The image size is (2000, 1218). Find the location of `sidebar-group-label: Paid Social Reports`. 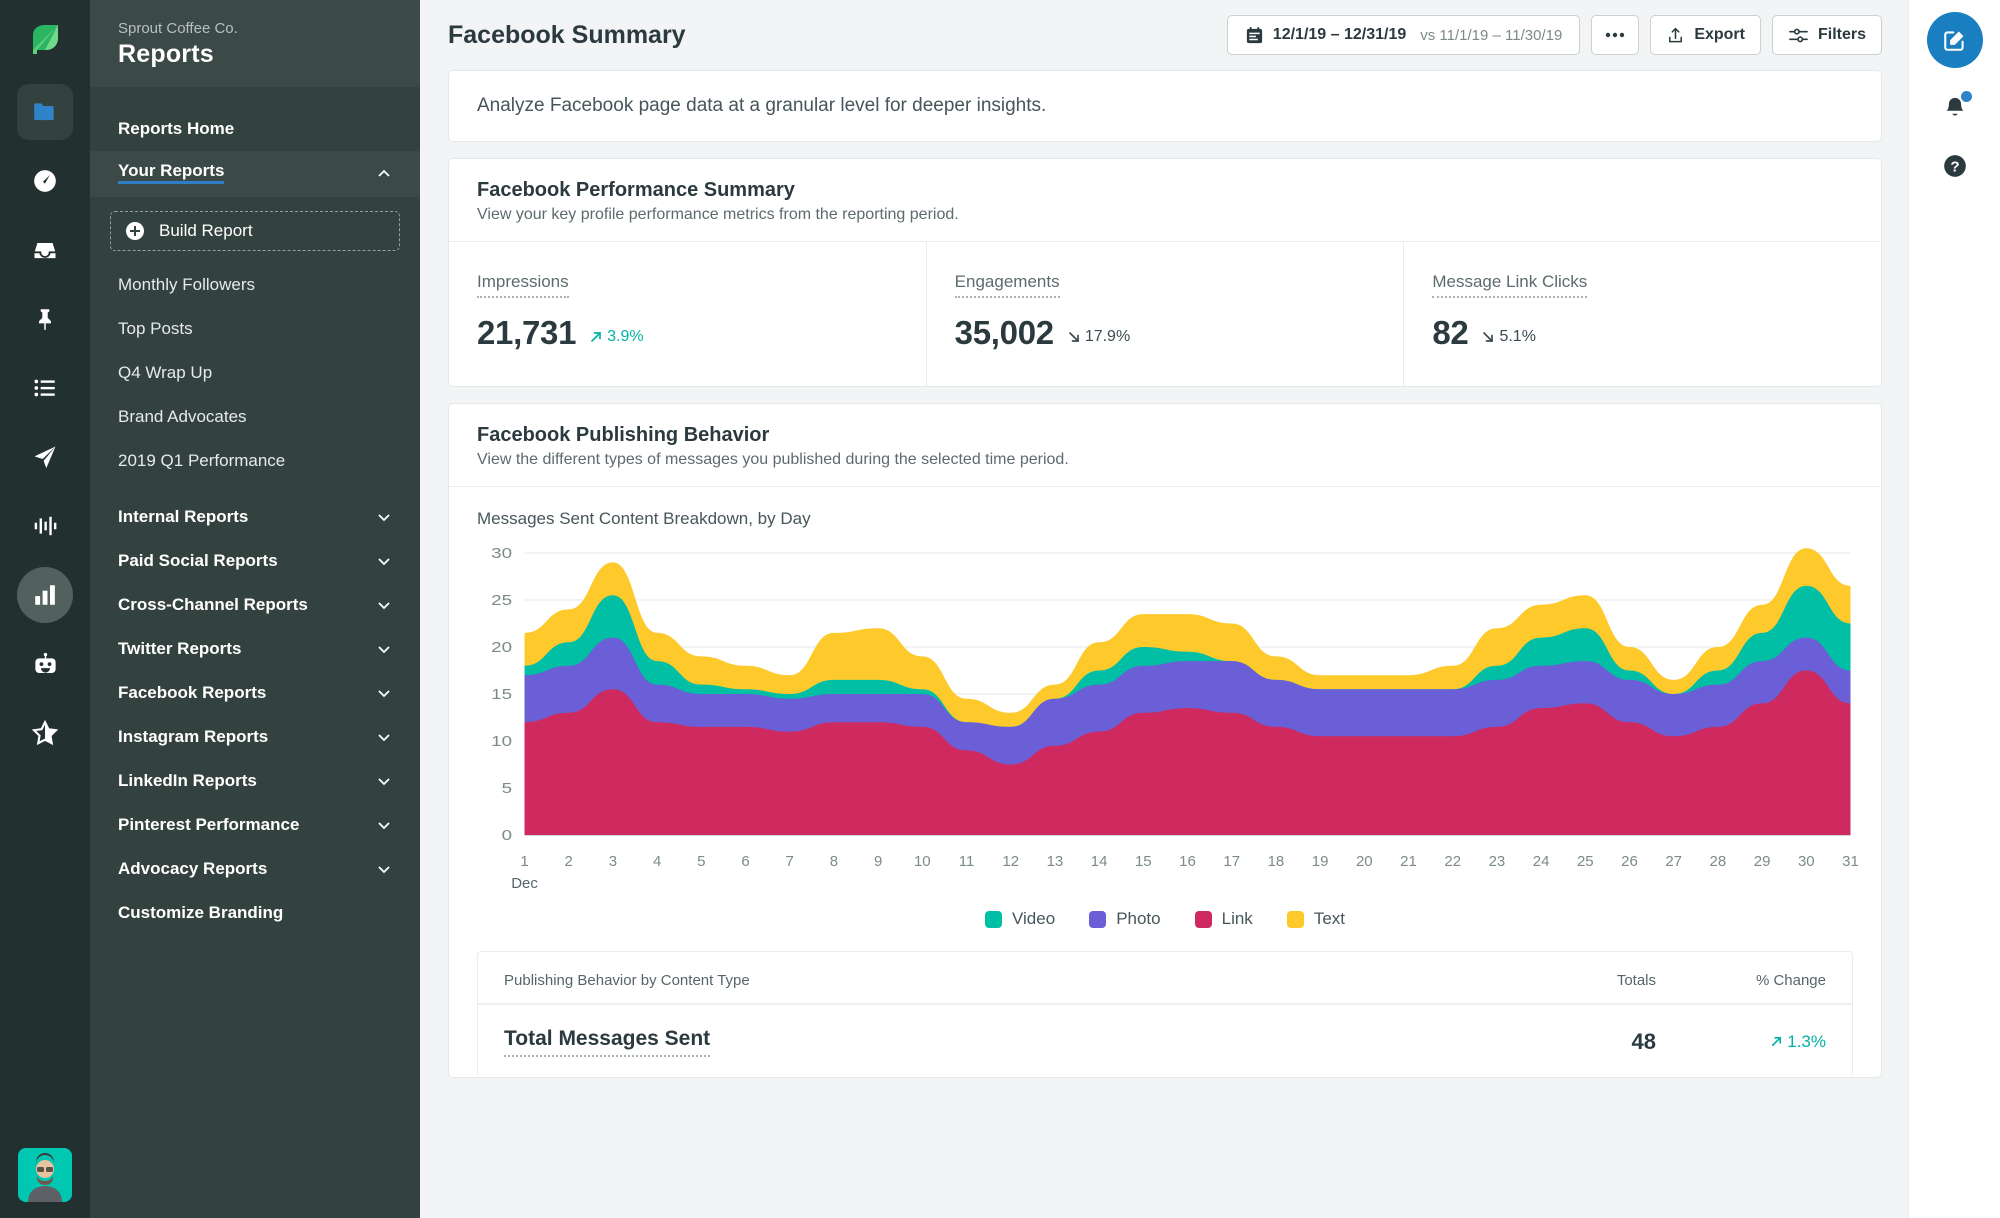

sidebar-group-label: Paid Social Reports is located at coordinates (198, 560).